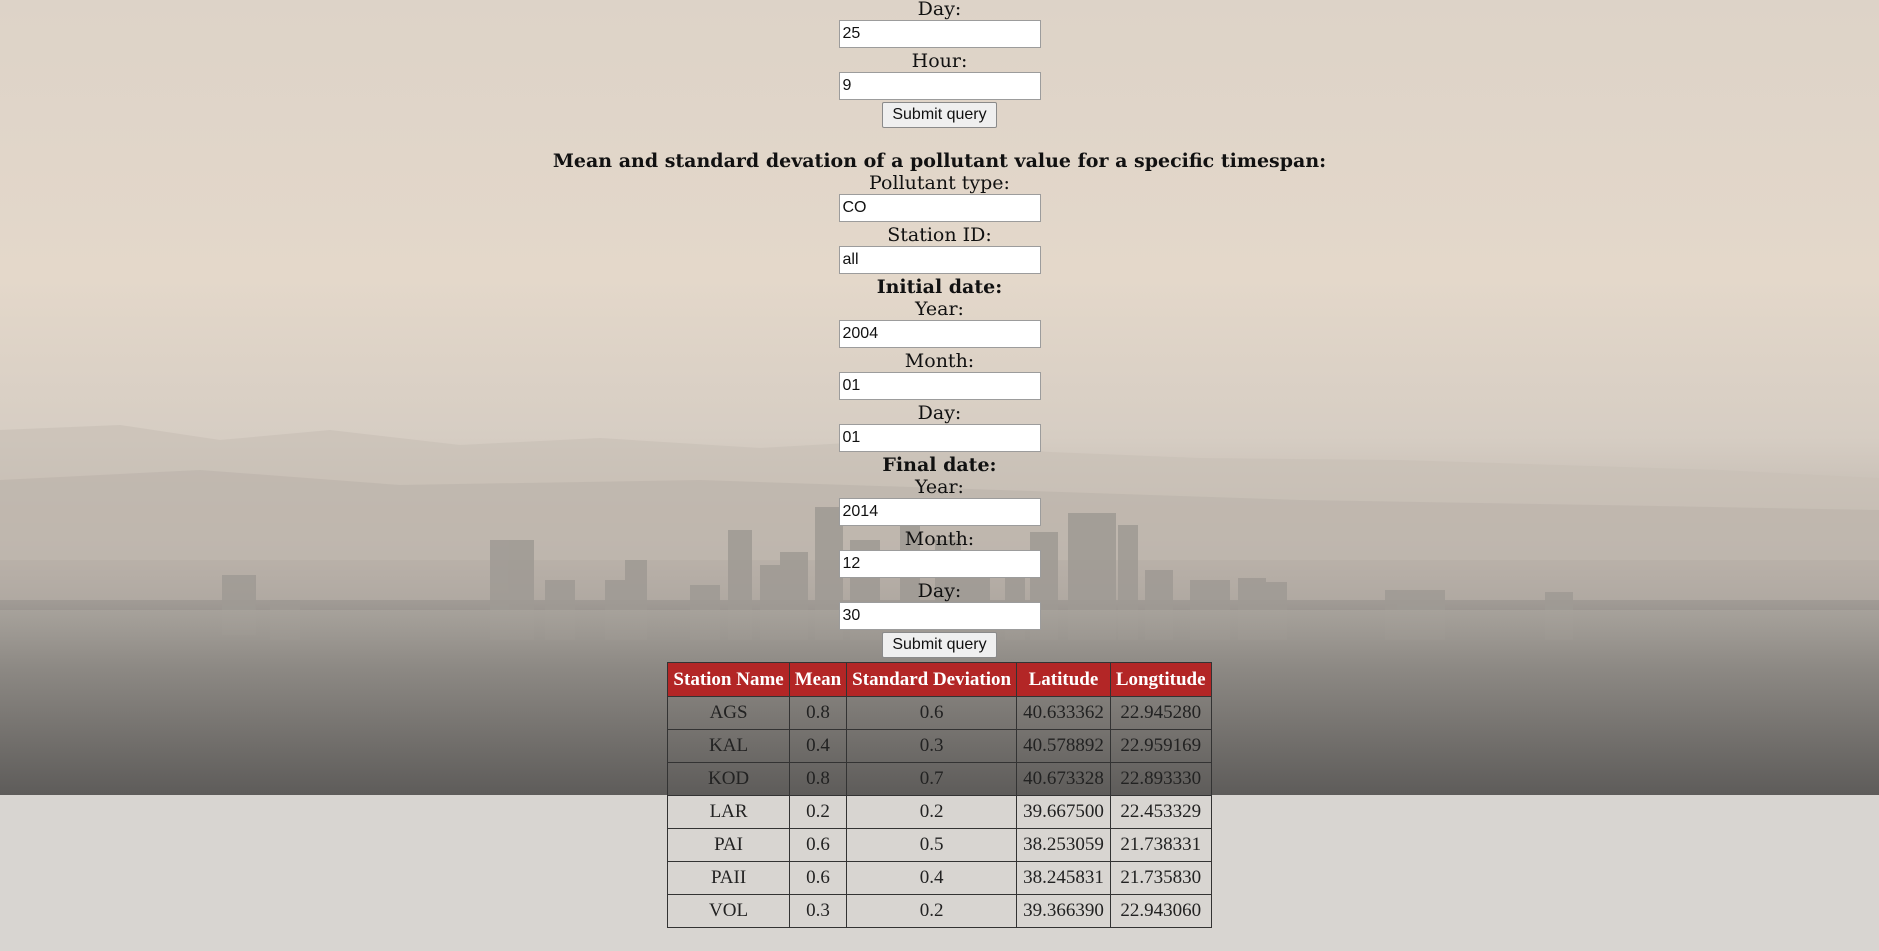 This screenshot has height=951, width=1879. I want to click on pollutant-type-label: Pollutant type:, so click(939, 183).